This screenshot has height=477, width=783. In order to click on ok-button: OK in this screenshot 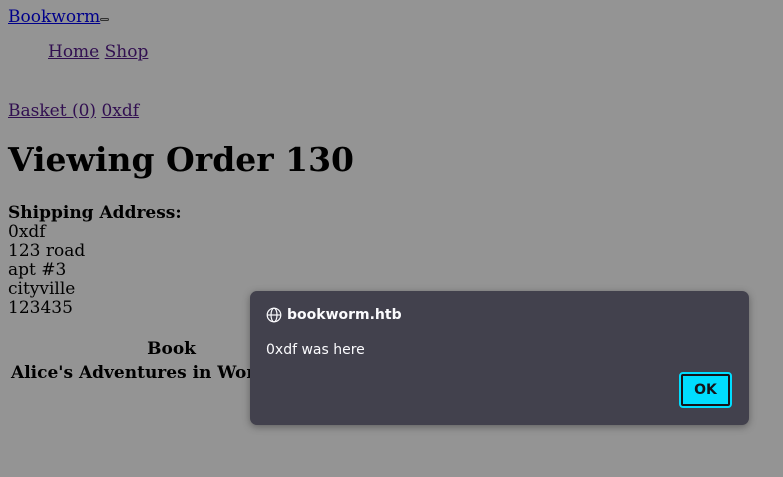, I will do `click(705, 390)`.